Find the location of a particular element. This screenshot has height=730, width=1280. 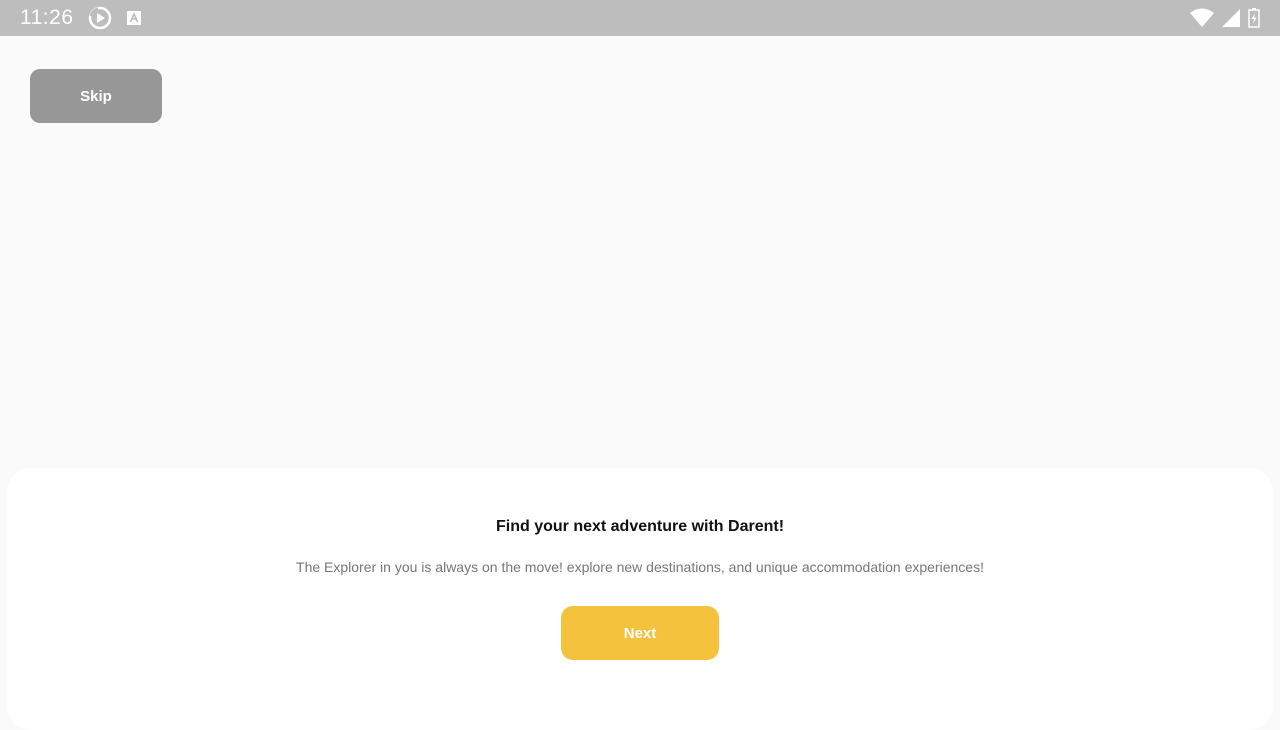

next-button: Next is located at coordinates (640, 633).